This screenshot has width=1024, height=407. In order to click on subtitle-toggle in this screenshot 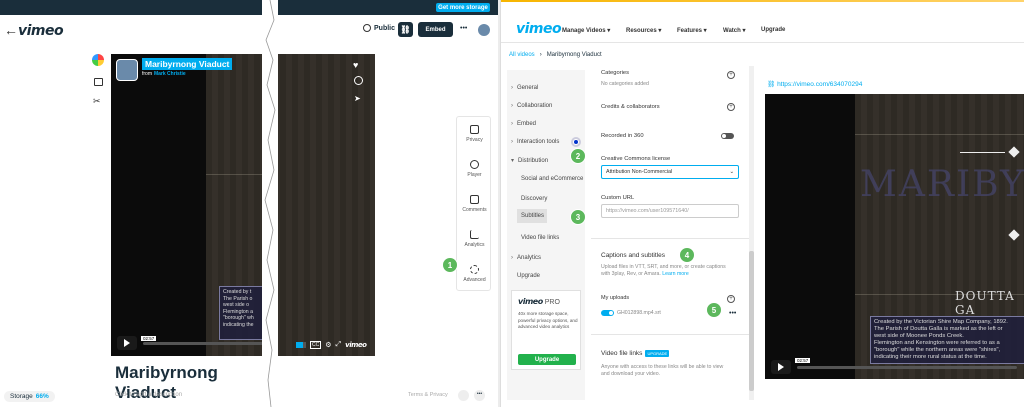, I will do `click(607, 313)`.